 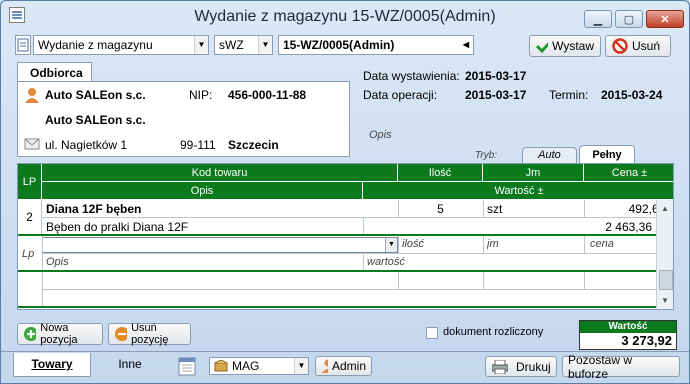 What do you see at coordinates (246, 366) in the screenshot?
I see `warehouse-value: MAG` at bounding box center [246, 366].